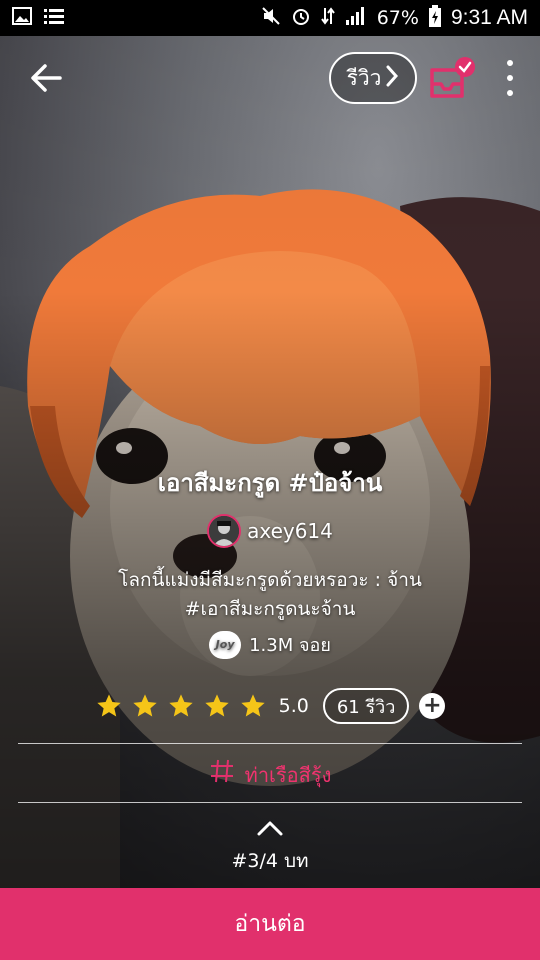 This screenshot has width=540, height=960. Describe the element at coordinates (46, 78) in the screenshot. I see `back-arrow-icon` at that location.